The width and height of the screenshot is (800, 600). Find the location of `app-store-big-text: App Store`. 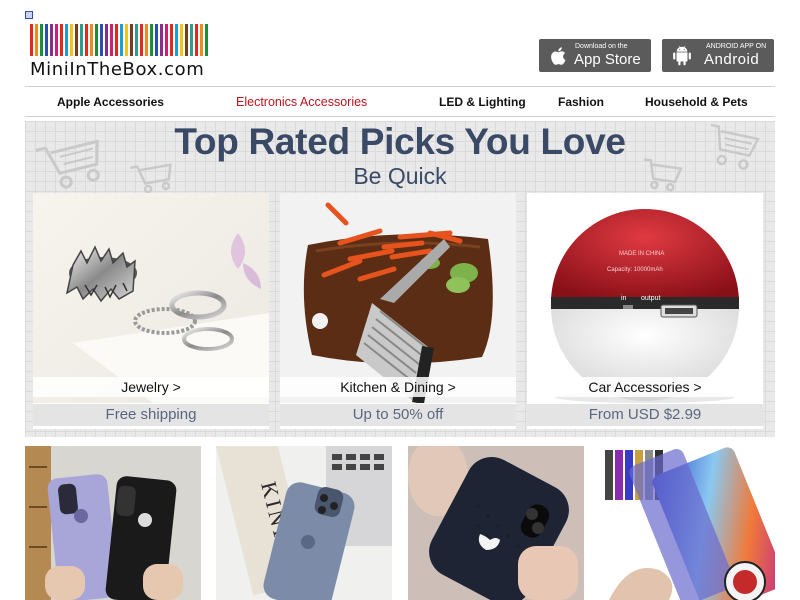

app-store-big-text: App Store is located at coordinates (607, 59).